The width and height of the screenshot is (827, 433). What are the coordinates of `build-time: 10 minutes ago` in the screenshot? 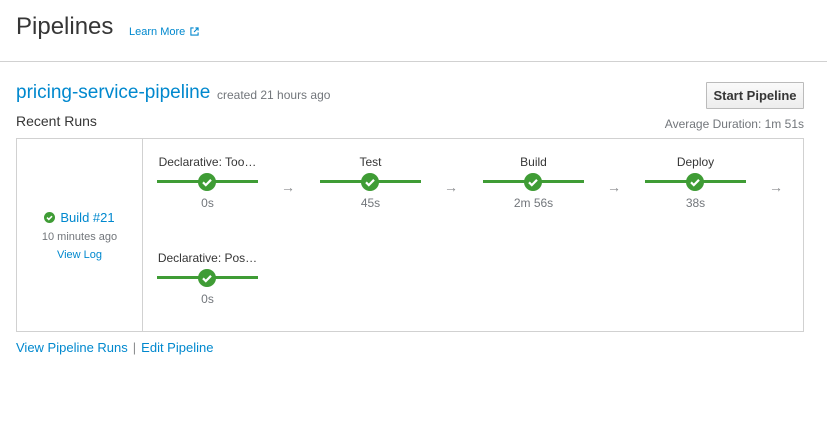 It's located at (79, 237).